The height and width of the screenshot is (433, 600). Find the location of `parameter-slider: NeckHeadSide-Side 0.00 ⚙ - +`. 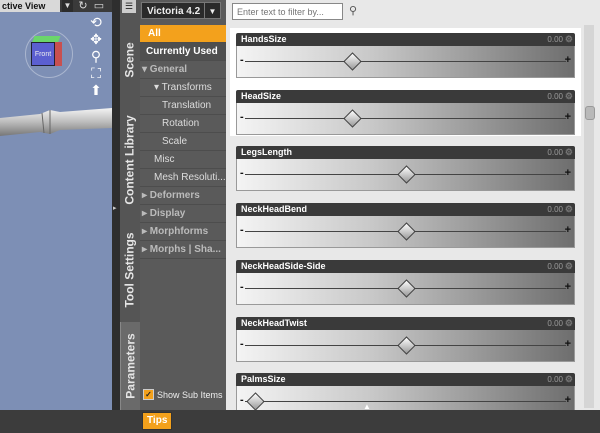

parameter-slider: NeckHeadSide-Side 0.00 ⚙ - + is located at coordinates (405, 282).